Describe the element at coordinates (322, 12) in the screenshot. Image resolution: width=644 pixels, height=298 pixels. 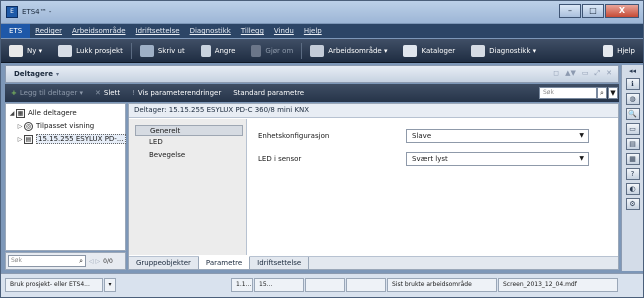
I see `title-bar: E ETS4™ - – □ X` at that location.